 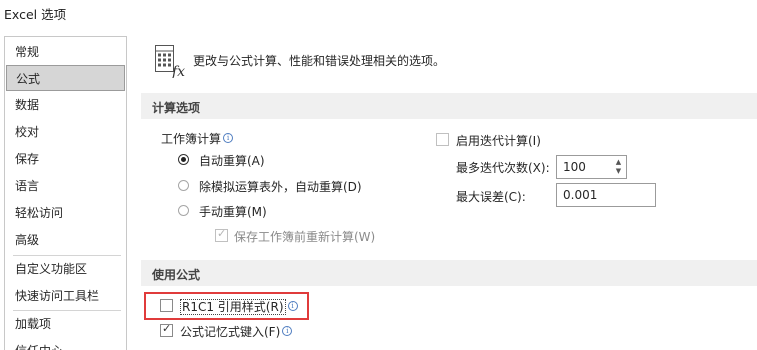 I want to click on sidebar-item-proofing: 校对, so click(x=65, y=132).